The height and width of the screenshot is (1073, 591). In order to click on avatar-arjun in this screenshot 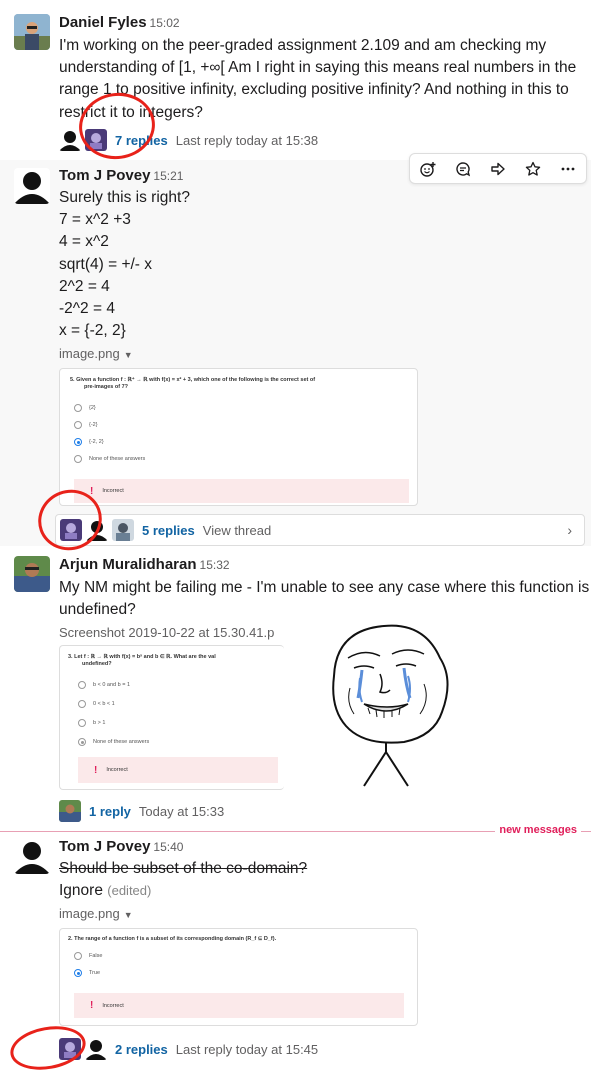, I will do `click(32, 574)`.